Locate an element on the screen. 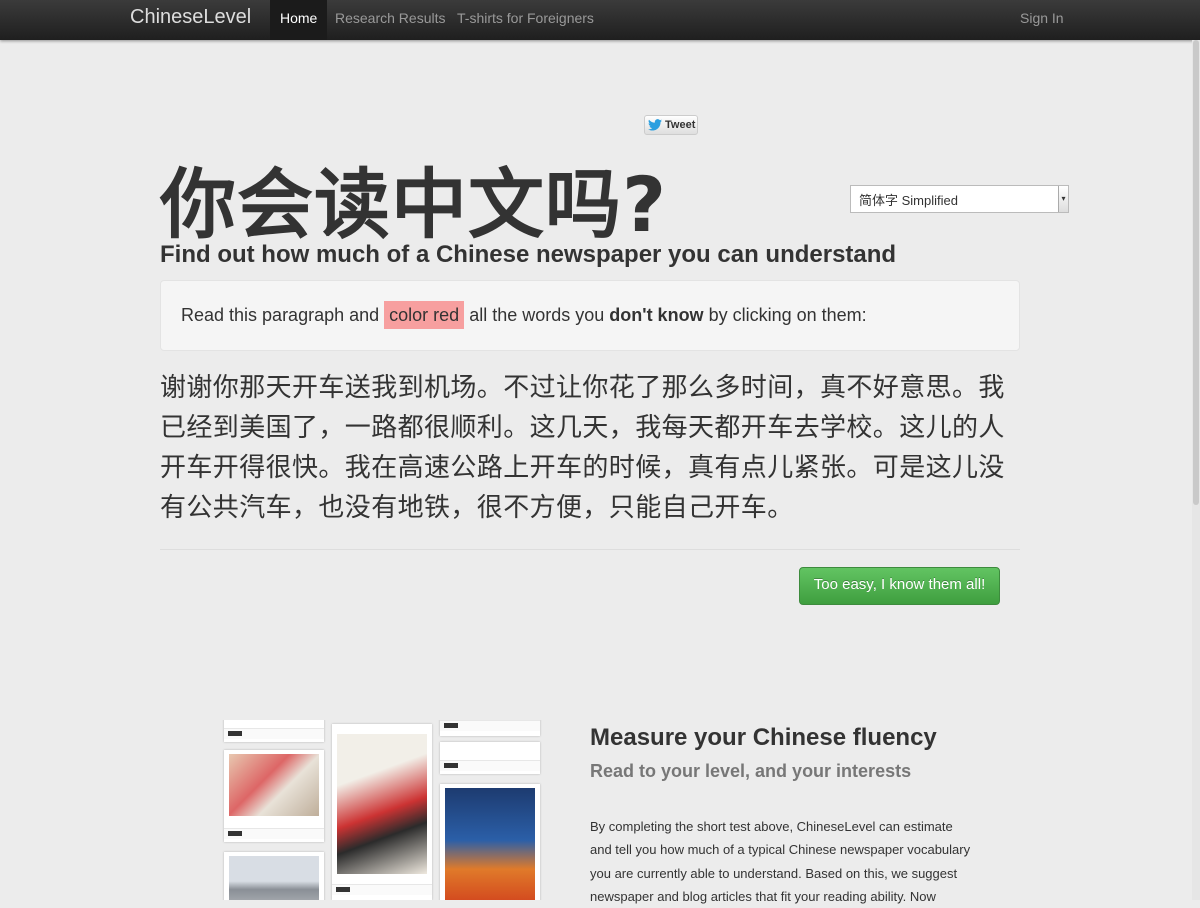 The width and height of the screenshot is (1200, 908). magazine-cover is located at coordinates (490, 844).